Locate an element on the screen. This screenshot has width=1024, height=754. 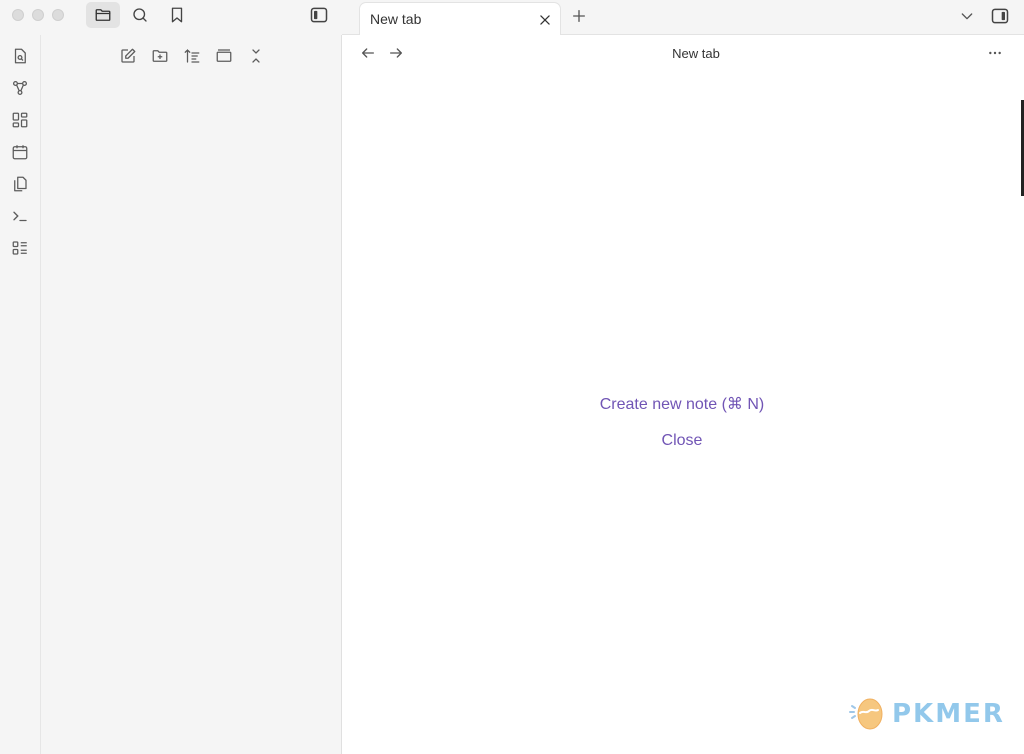
daily-note-button is located at coordinates (20, 152).